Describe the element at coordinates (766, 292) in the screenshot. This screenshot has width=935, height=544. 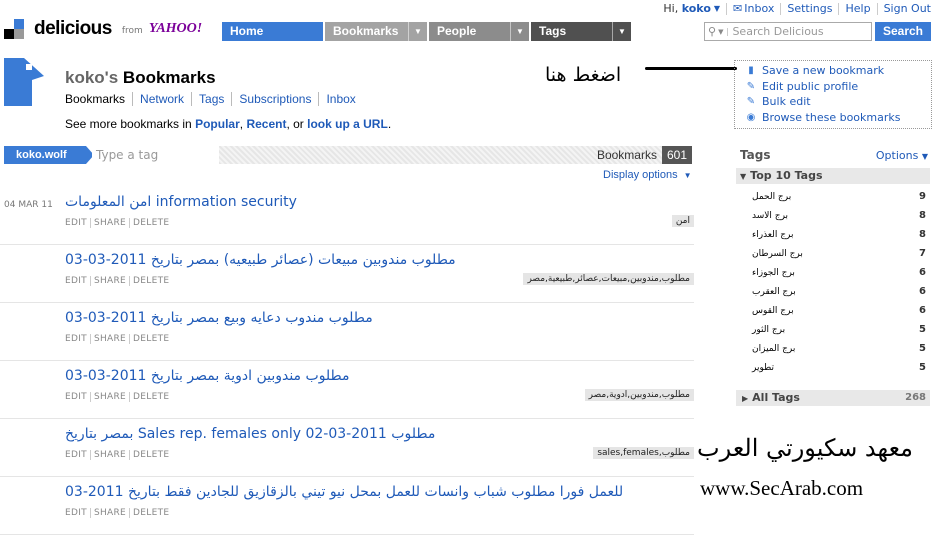
I see `tag-name: برج العقرب` at that location.